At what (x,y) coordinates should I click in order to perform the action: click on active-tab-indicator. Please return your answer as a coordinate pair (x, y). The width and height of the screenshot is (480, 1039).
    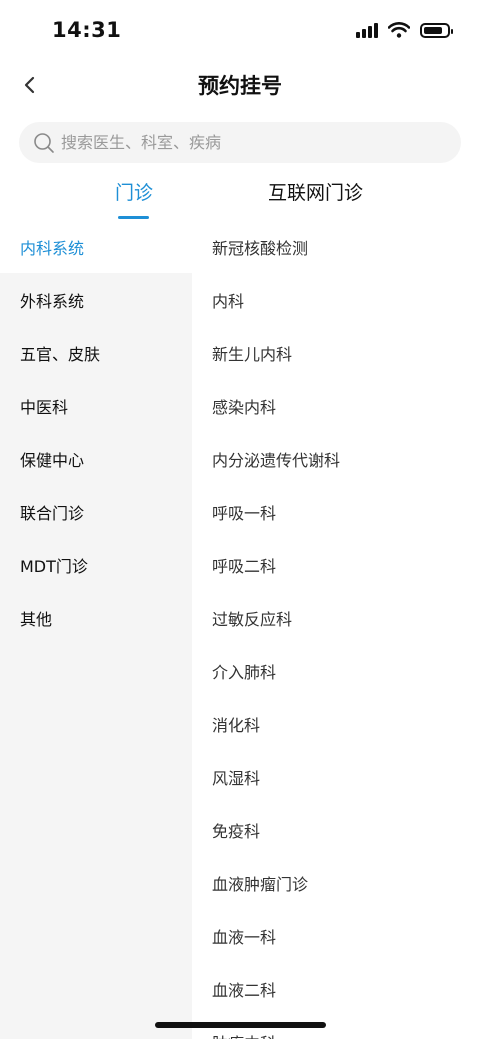
    Looking at the image, I should click on (133, 217).